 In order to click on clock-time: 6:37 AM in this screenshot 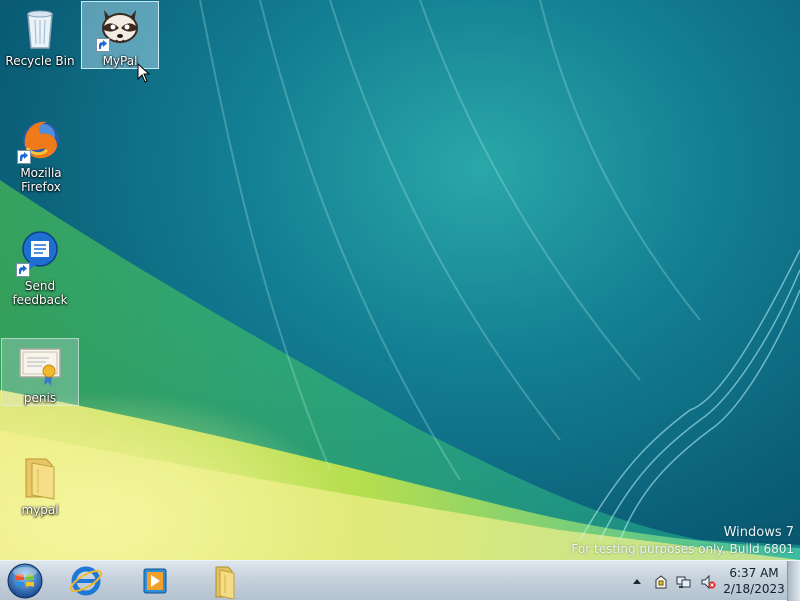, I will do `click(754, 573)`.